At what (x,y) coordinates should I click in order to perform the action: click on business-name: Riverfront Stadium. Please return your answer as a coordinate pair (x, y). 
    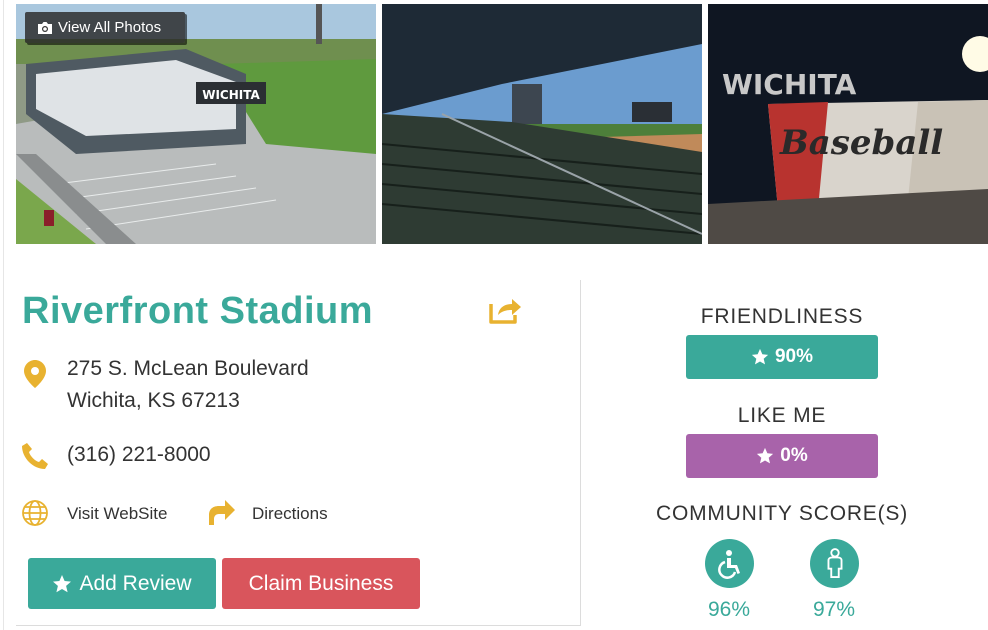
    Looking at the image, I should click on (198, 311).